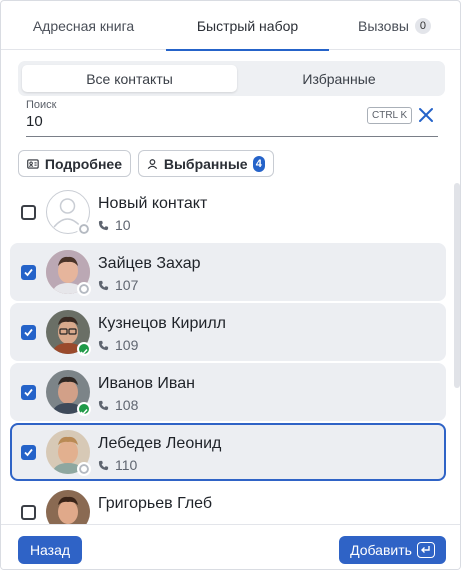  Describe the element at coordinates (127, 405) in the screenshot. I see `extension-number: 108` at that location.